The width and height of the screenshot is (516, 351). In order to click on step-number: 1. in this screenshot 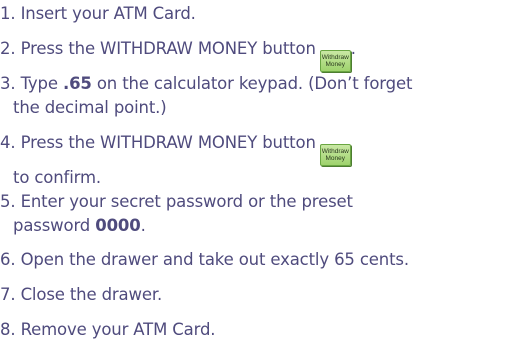, I will do `click(8, 13)`.